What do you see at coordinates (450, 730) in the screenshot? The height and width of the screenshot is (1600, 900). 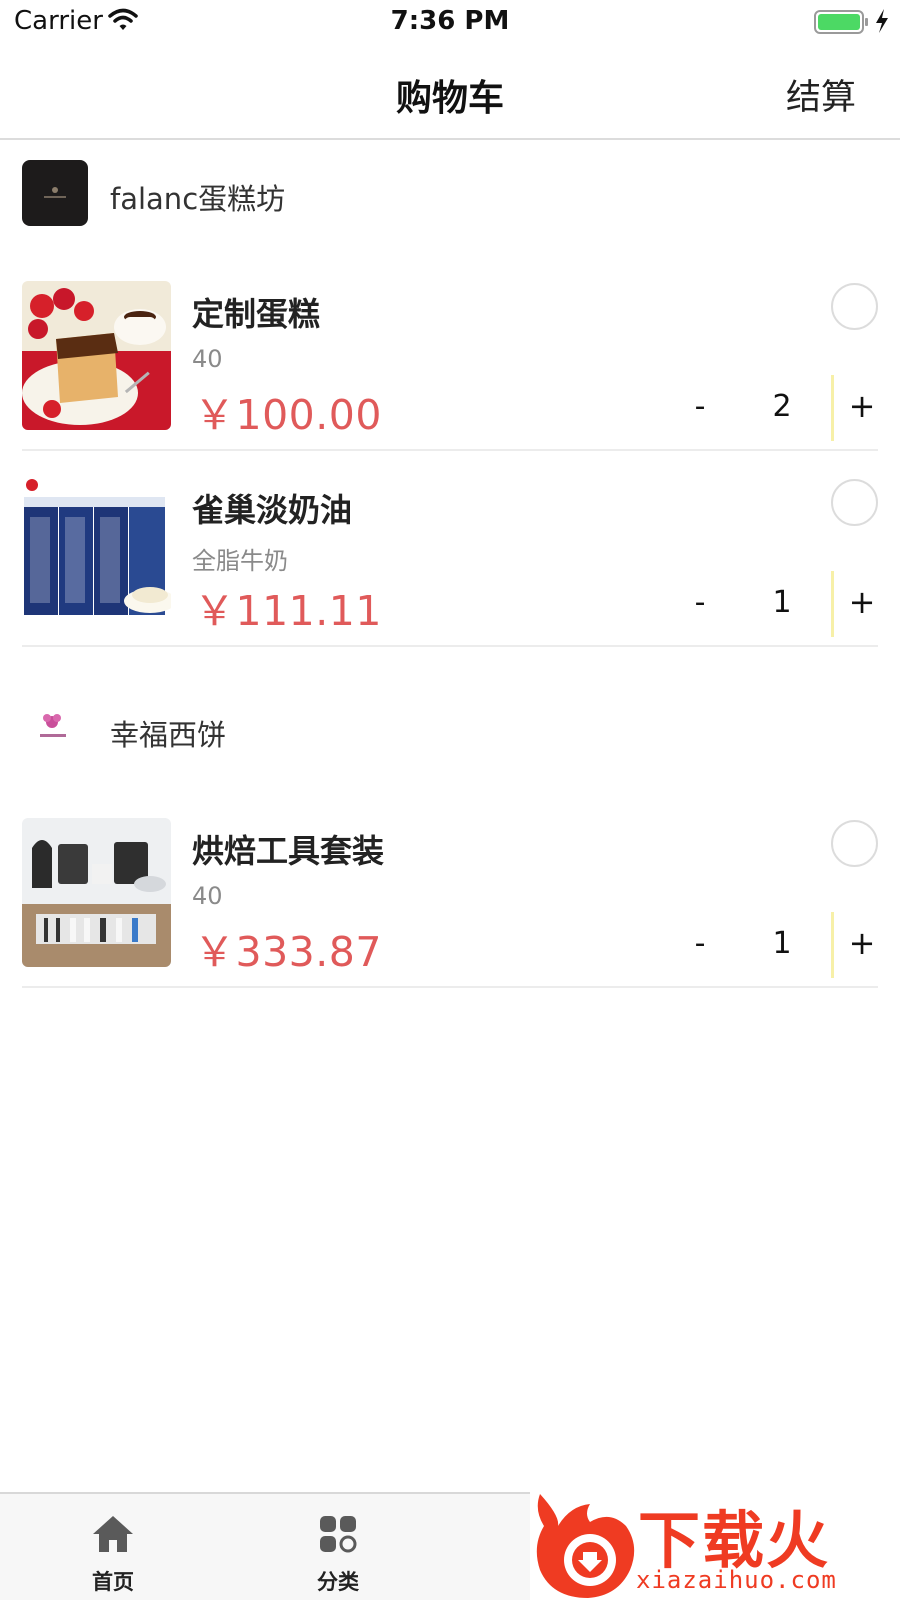 I see `shop-header: 幸福西饼` at bounding box center [450, 730].